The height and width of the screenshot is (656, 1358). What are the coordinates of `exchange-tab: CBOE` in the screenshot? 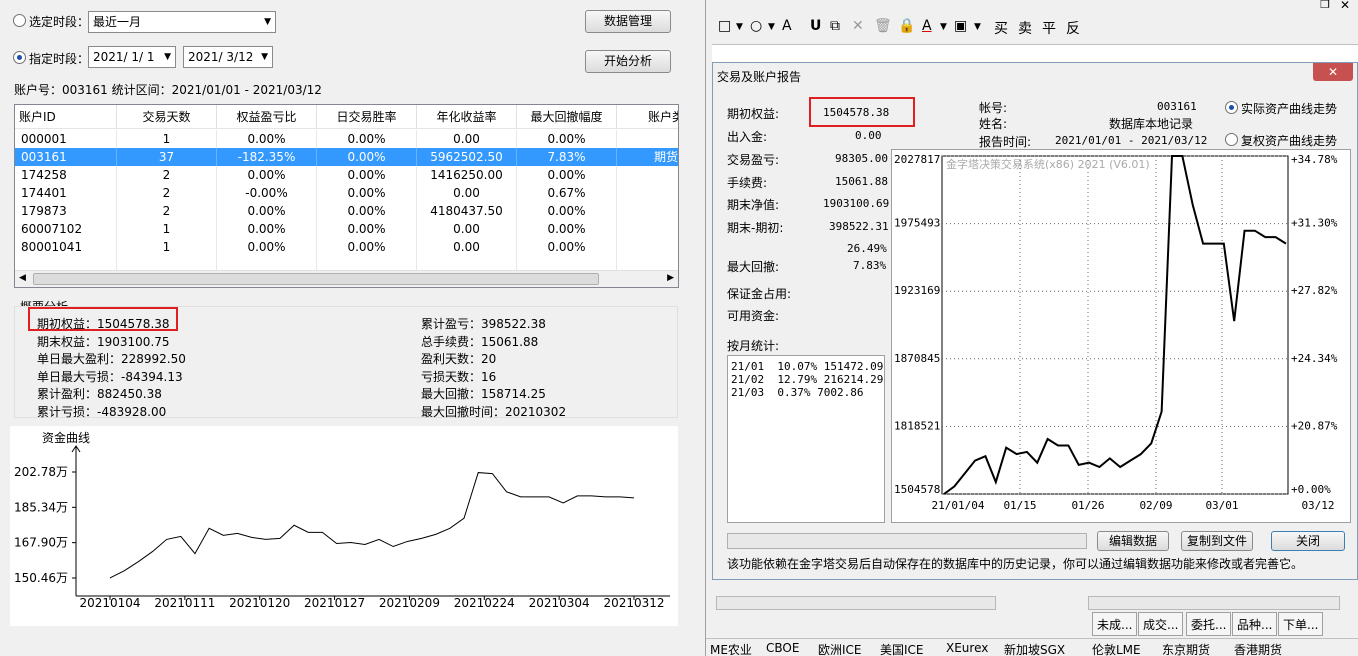 It's located at (782, 648).